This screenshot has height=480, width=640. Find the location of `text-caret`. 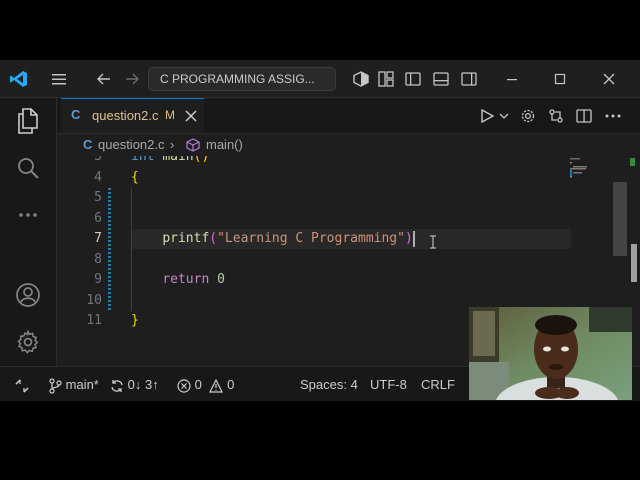

text-caret is located at coordinates (413, 238).